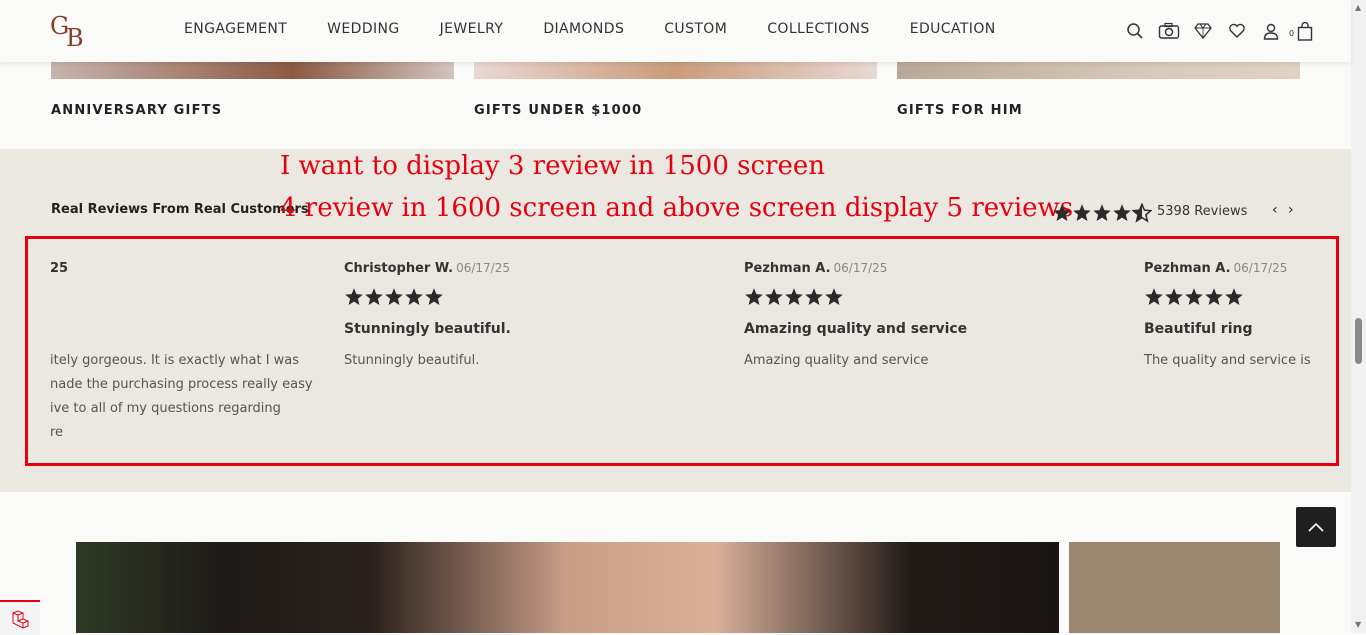 This screenshot has height=635, width=1366. I want to click on review-body: Amazing quality and service, so click(836, 361).